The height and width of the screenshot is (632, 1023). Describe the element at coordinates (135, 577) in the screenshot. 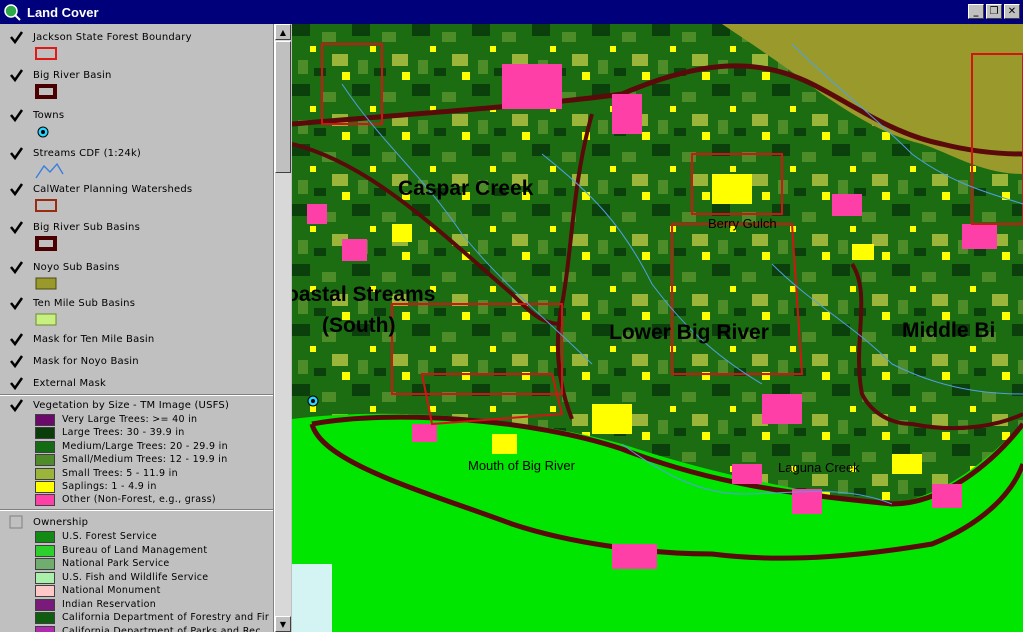

I see `legend-label: U.S. Fish and Wildlife Service` at that location.